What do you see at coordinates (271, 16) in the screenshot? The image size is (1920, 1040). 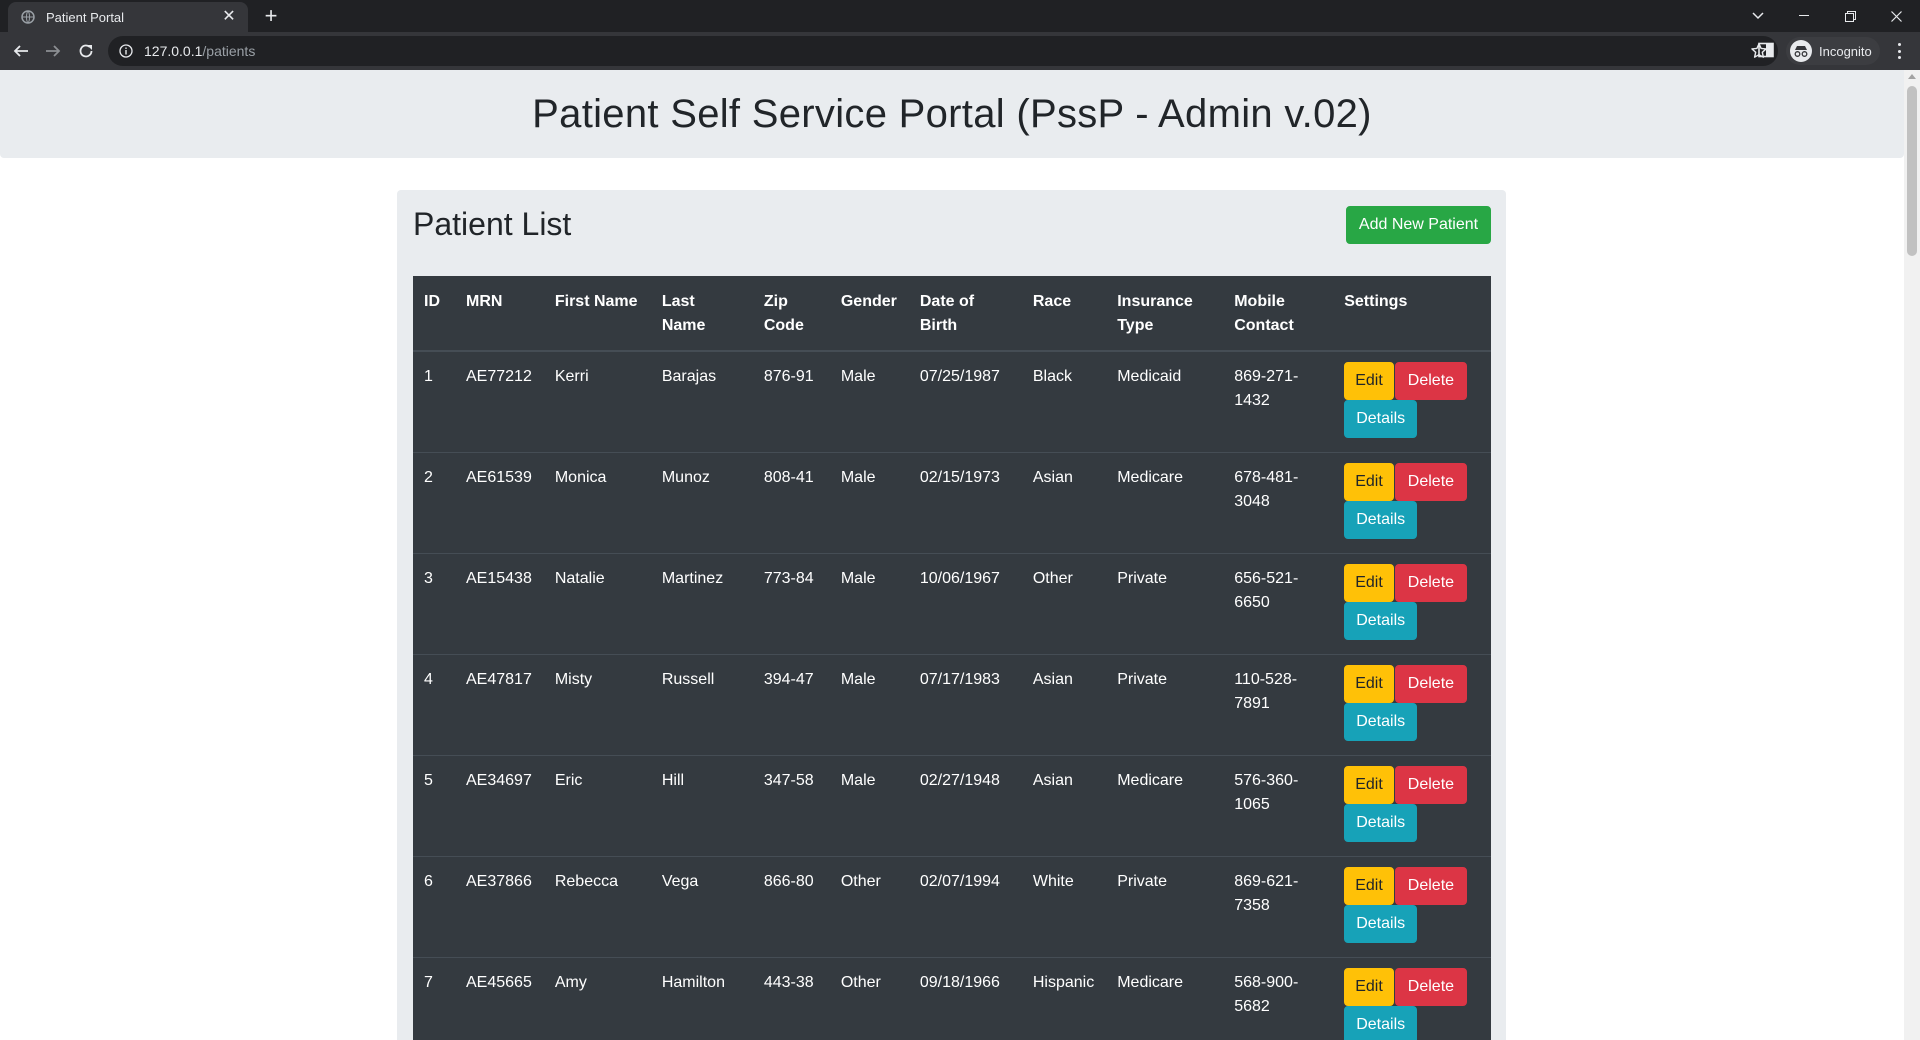 I see `new-tab-button: +` at bounding box center [271, 16].